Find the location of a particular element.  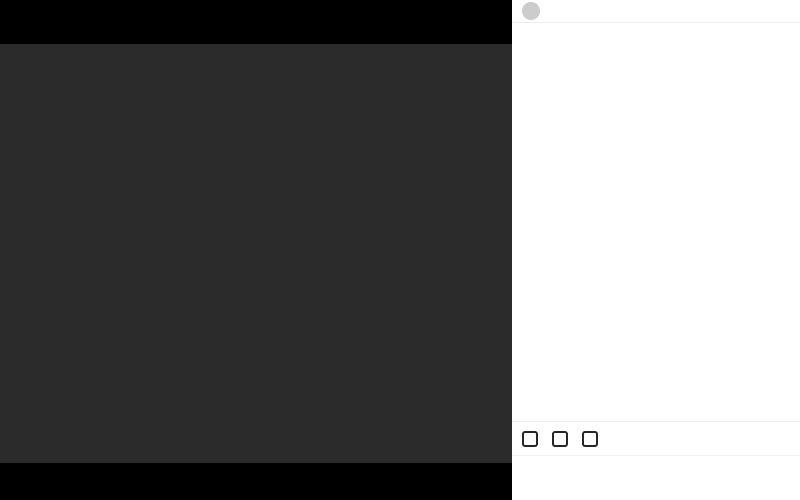

action-bar is located at coordinates (656, 438).